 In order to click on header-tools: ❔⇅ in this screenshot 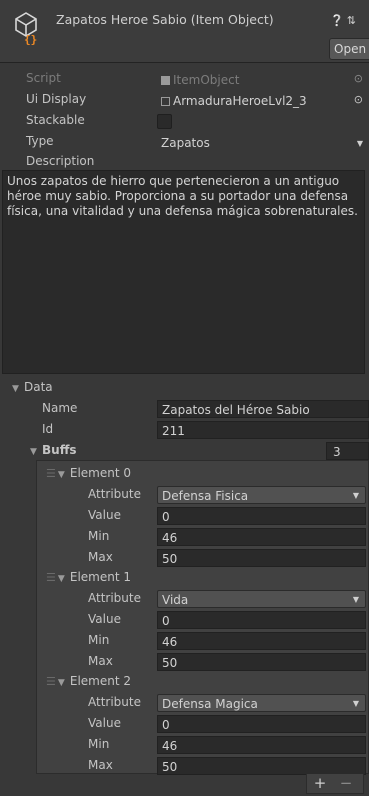, I will do `click(344, 20)`.